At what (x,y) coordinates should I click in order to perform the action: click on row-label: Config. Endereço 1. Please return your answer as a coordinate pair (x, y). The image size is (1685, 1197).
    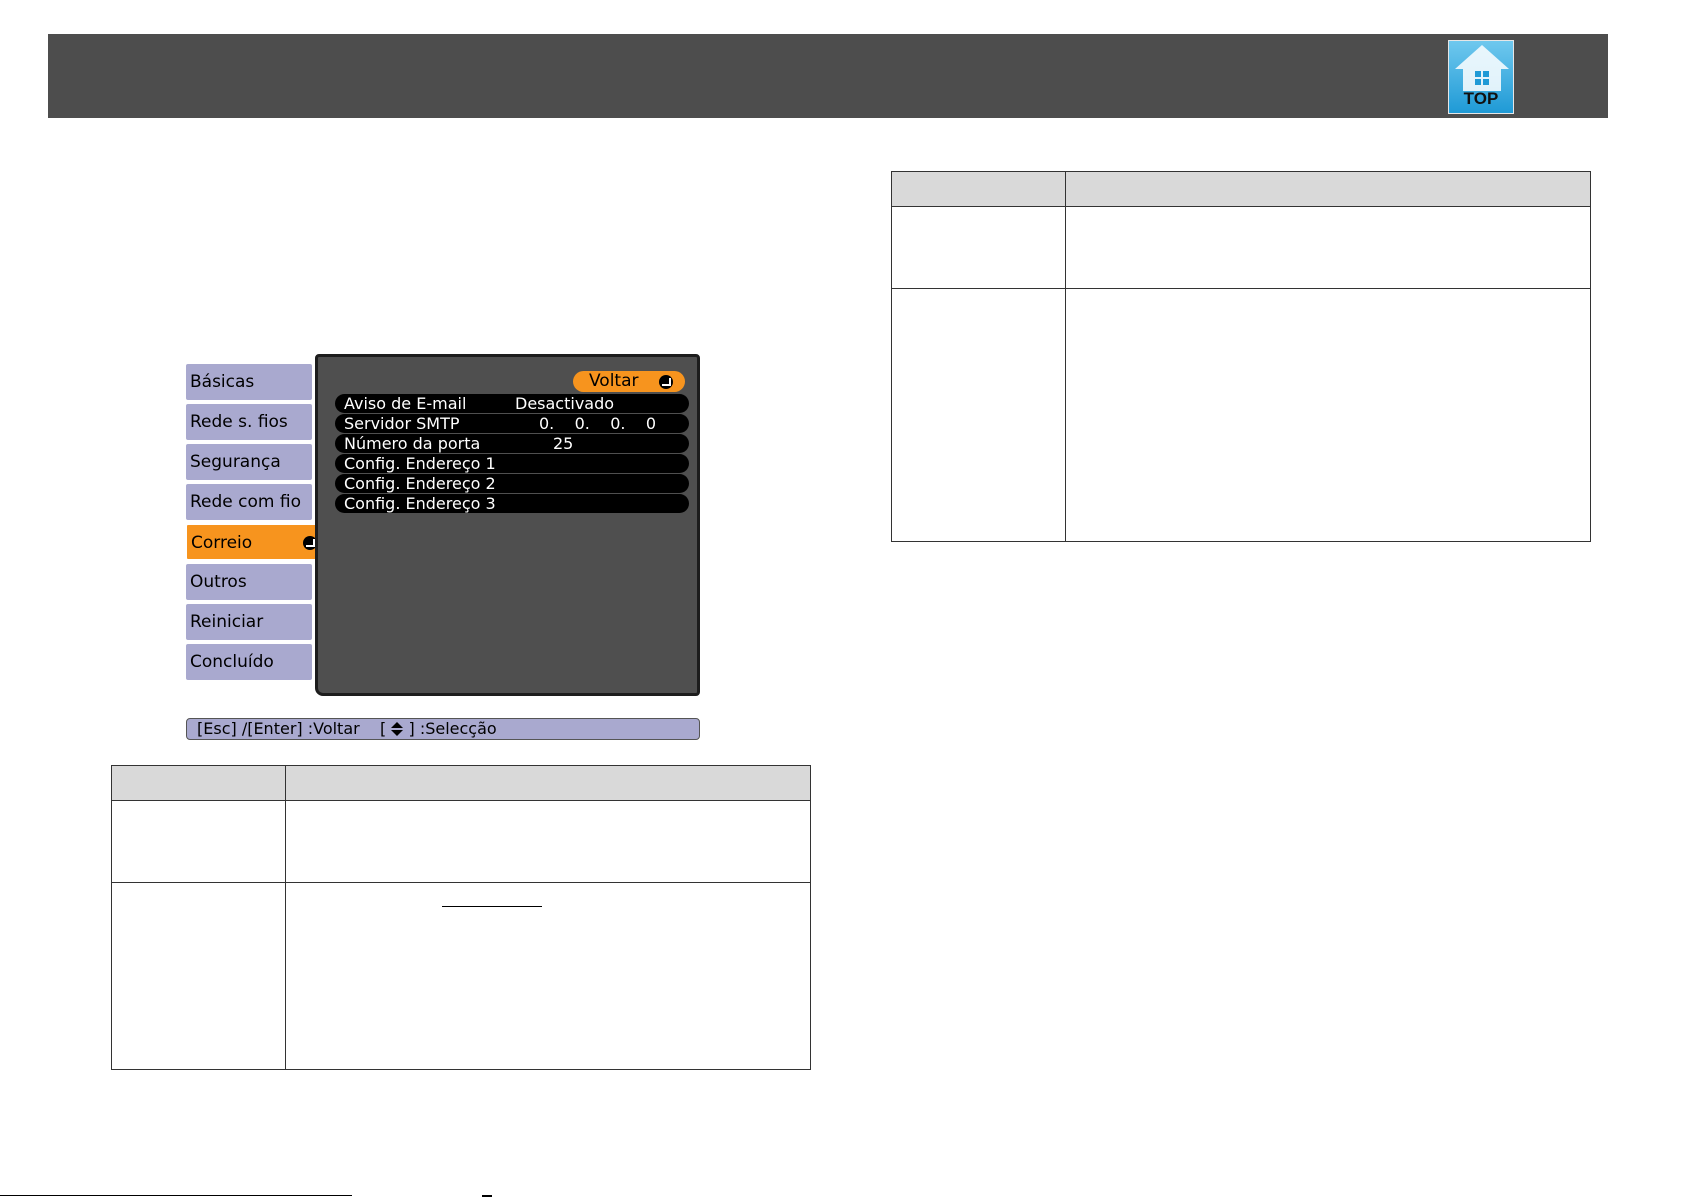
    Looking at the image, I should click on (420, 463).